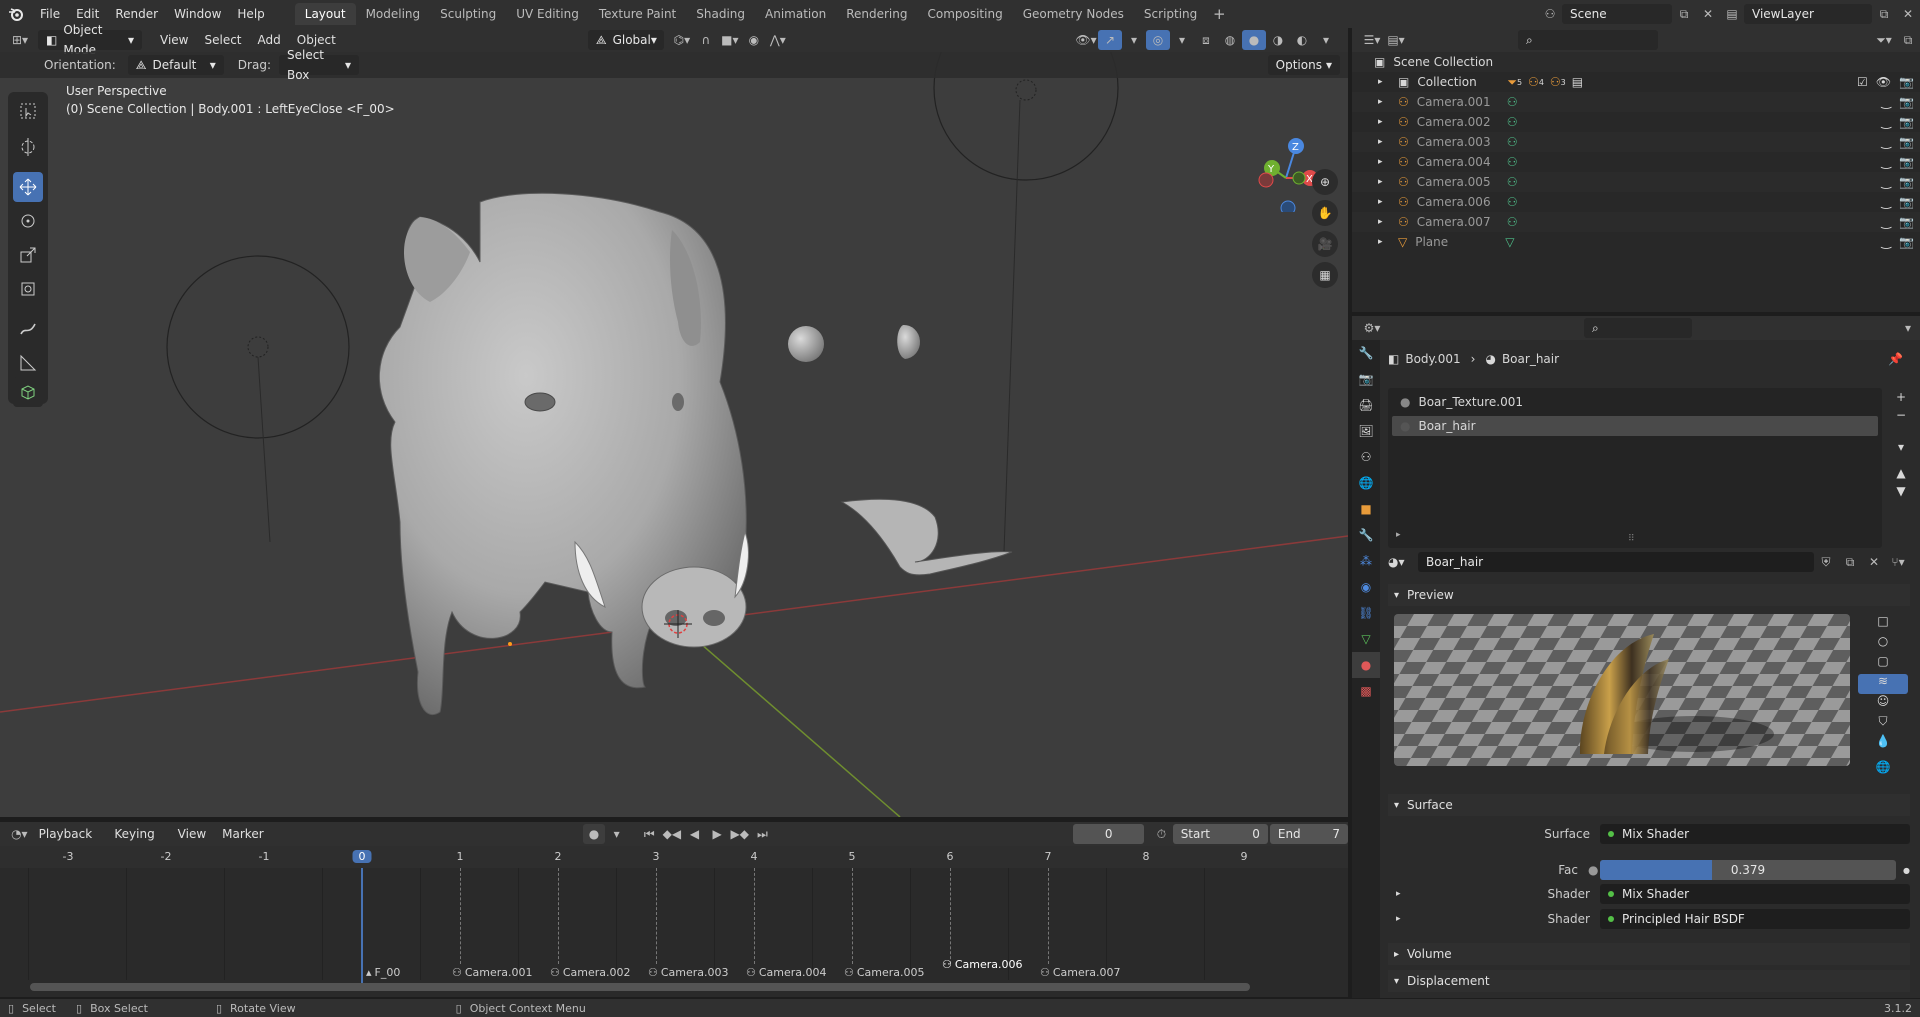 Image resolution: width=1920 pixels, height=1017 pixels. Describe the element at coordinates (1366, 665) in the screenshot. I see `material-tab-icon: ●` at that location.